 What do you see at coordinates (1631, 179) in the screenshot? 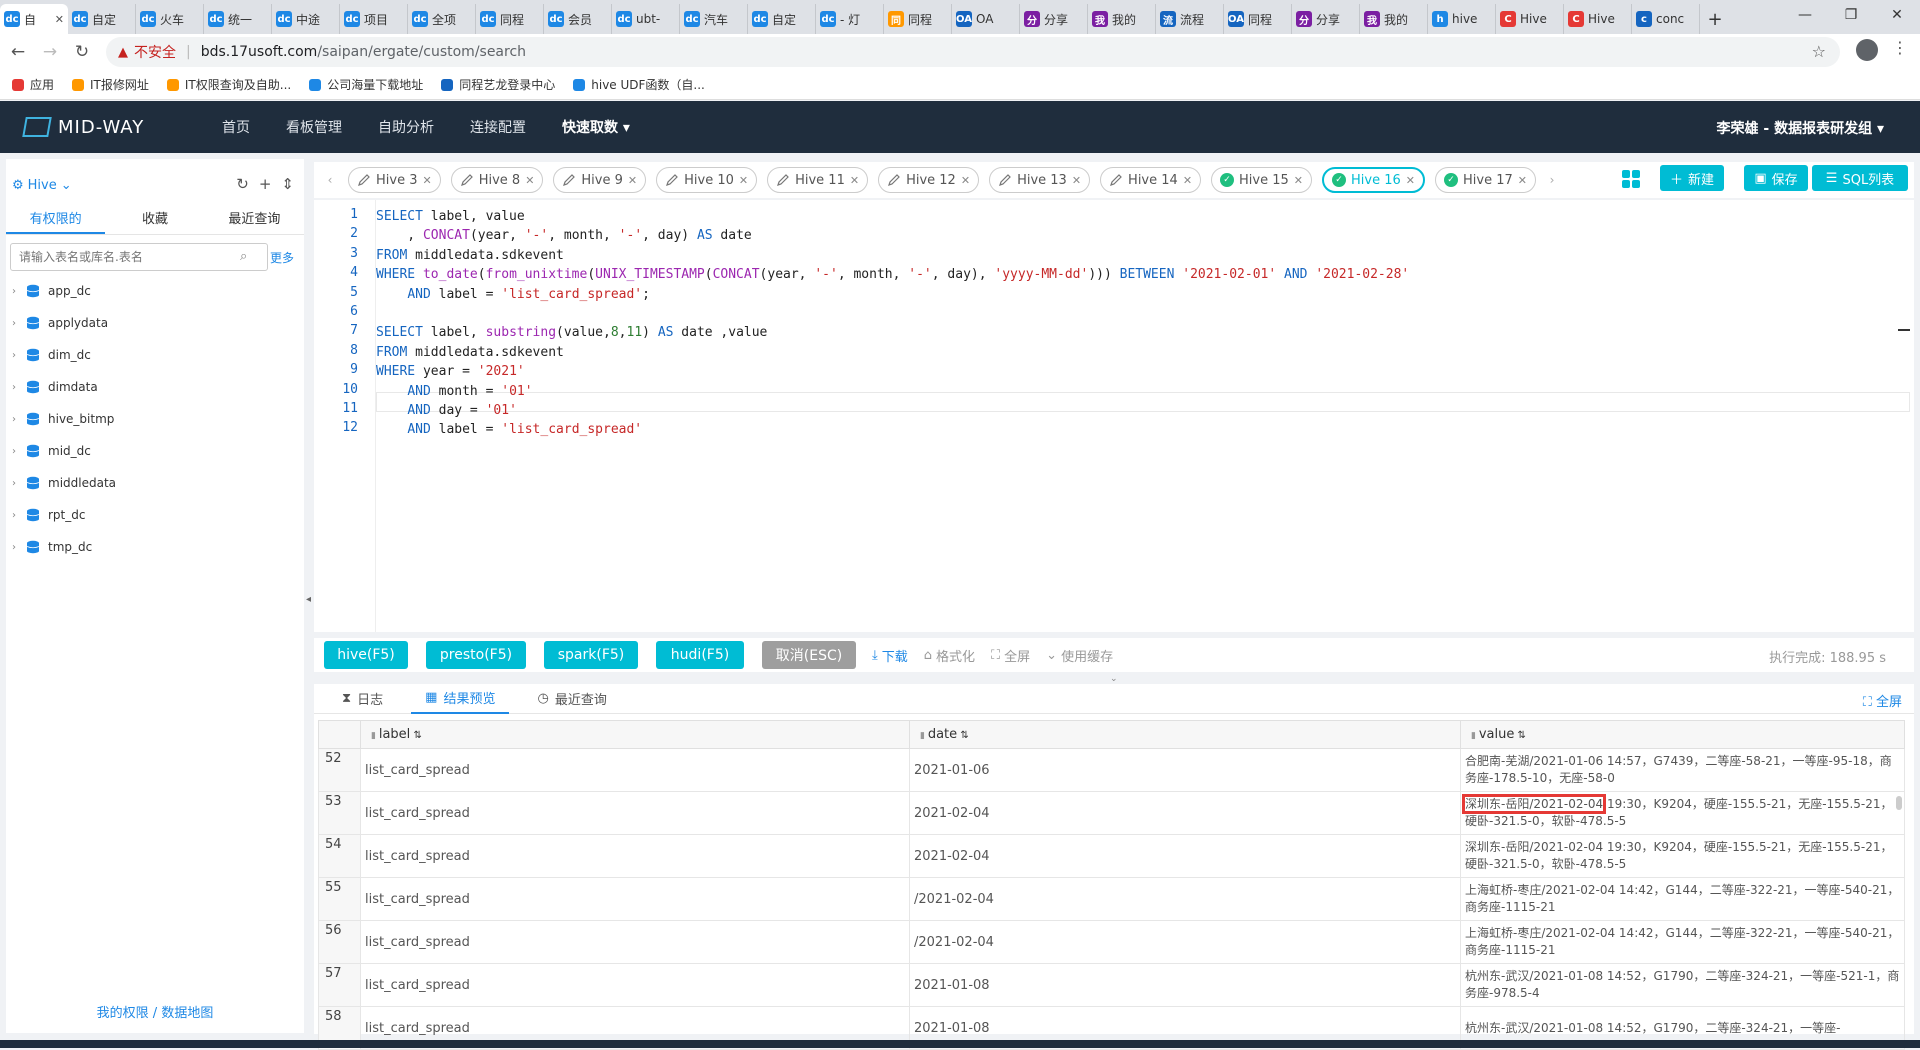
I see `grid-view-icon` at bounding box center [1631, 179].